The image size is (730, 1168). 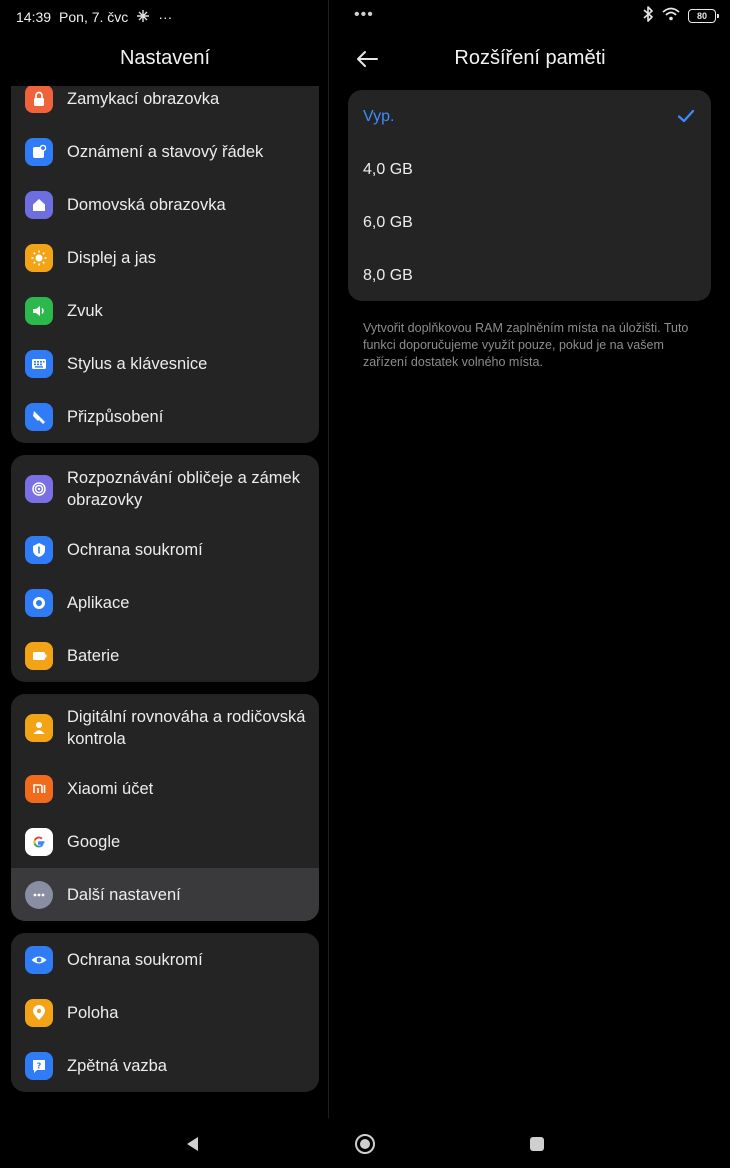 I want to click on brush-icon, so click(x=39, y=416).